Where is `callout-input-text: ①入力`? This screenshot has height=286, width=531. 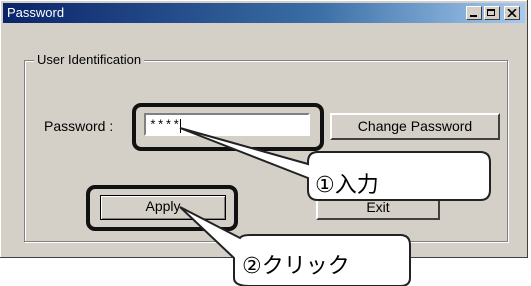
callout-input-text: ①入力 is located at coordinates (347, 184).